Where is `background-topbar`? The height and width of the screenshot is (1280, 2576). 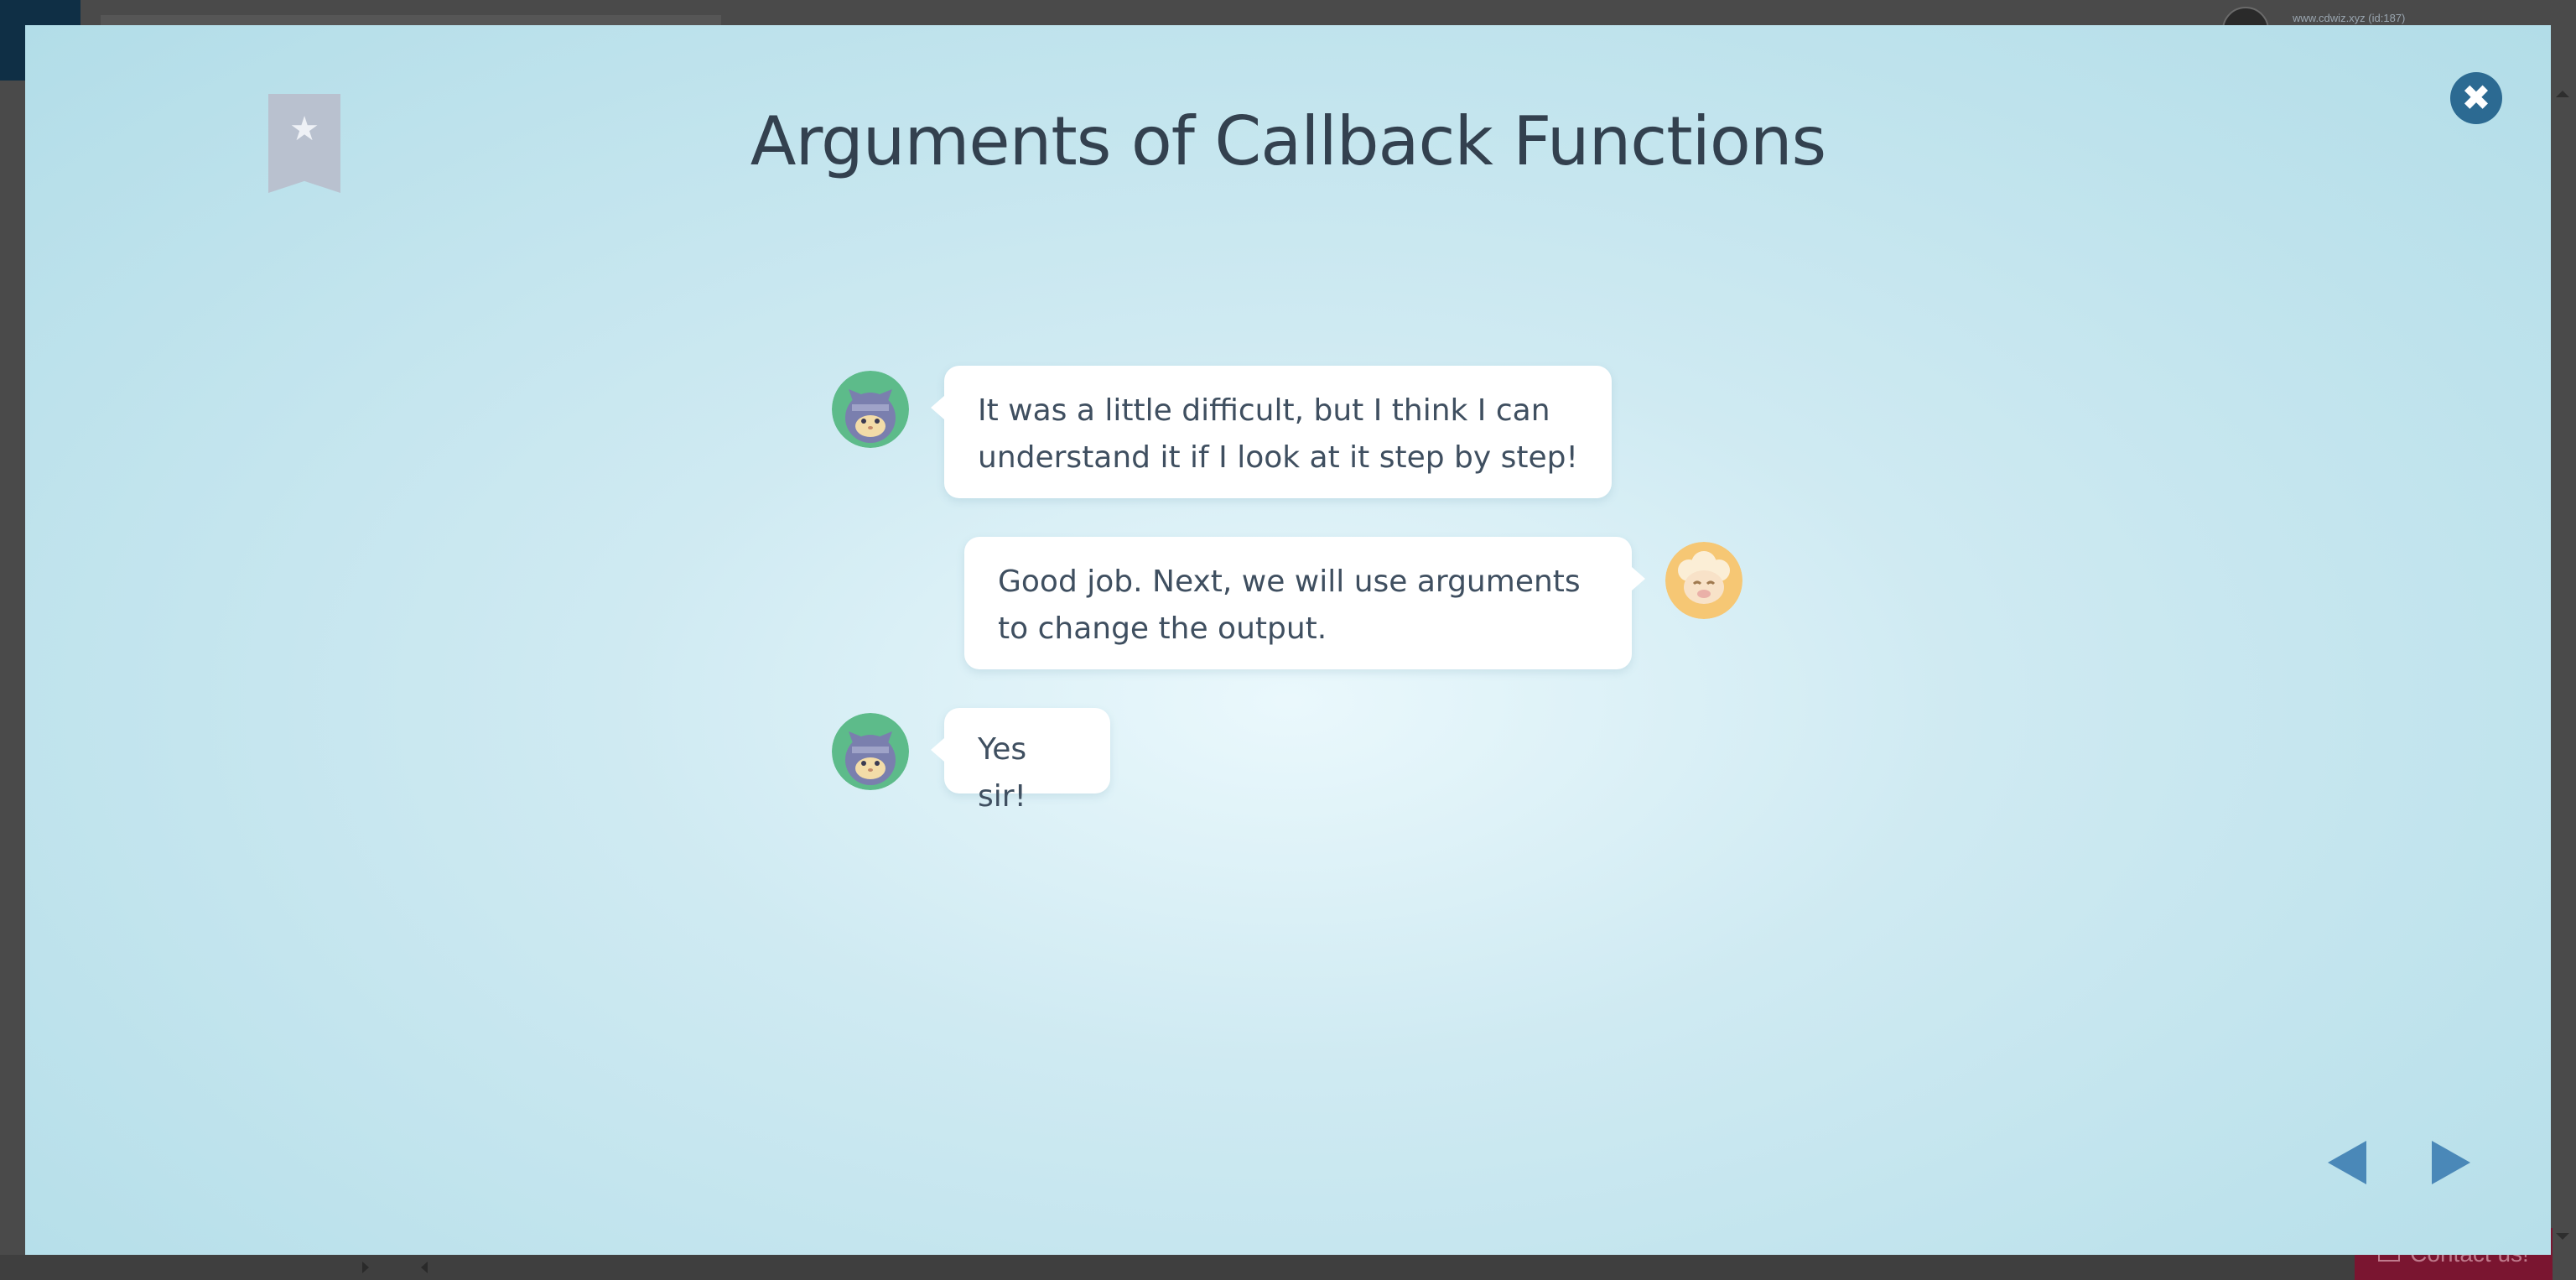 background-topbar is located at coordinates (411, 20).